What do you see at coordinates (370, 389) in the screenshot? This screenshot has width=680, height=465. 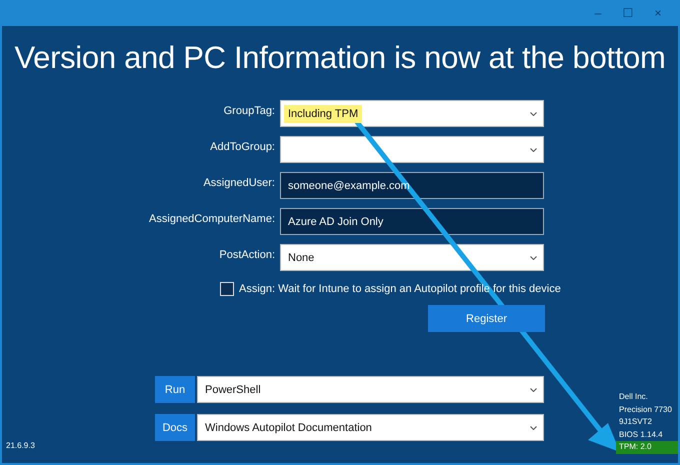 I see `dropdown-field: PowerShell` at bounding box center [370, 389].